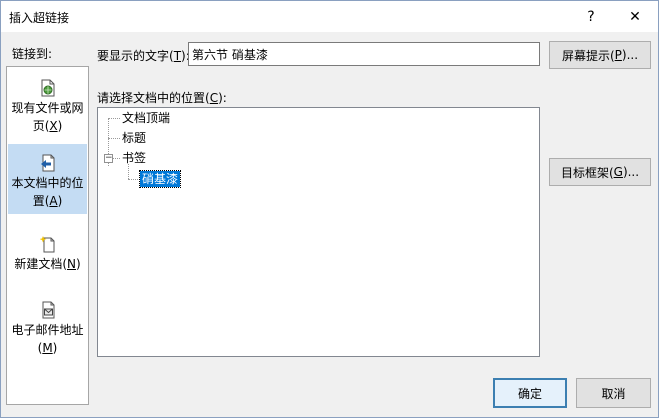 The image size is (659, 418). What do you see at coordinates (48, 310) in the screenshot?
I see `email-address-icon` at bounding box center [48, 310].